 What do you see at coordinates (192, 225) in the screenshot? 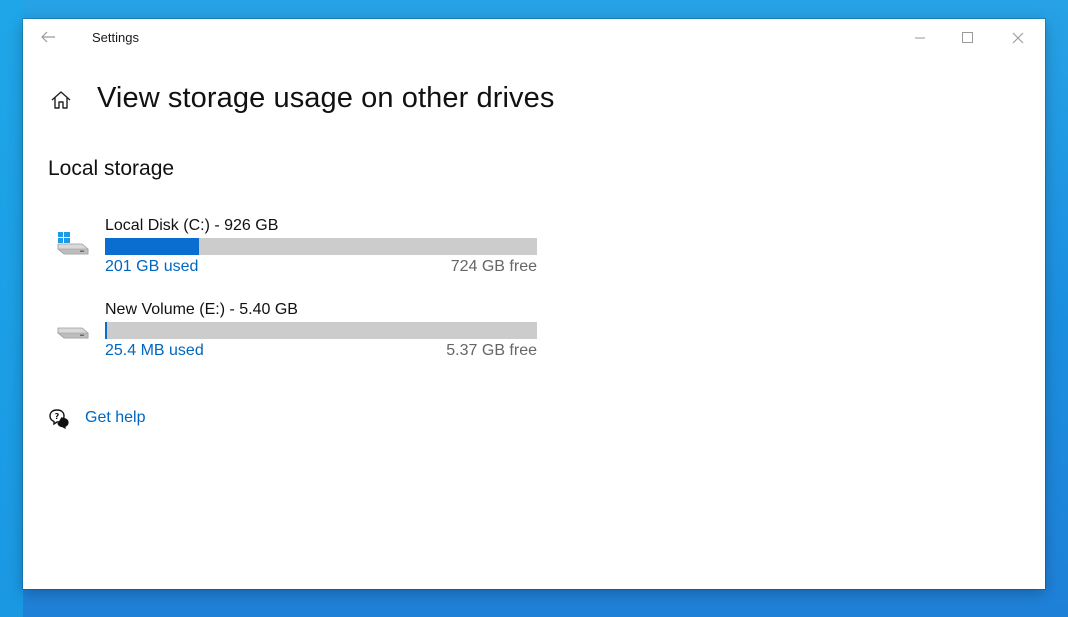
I see `drive-name: Local Disk (C:) - 926 GB` at bounding box center [192, 225].